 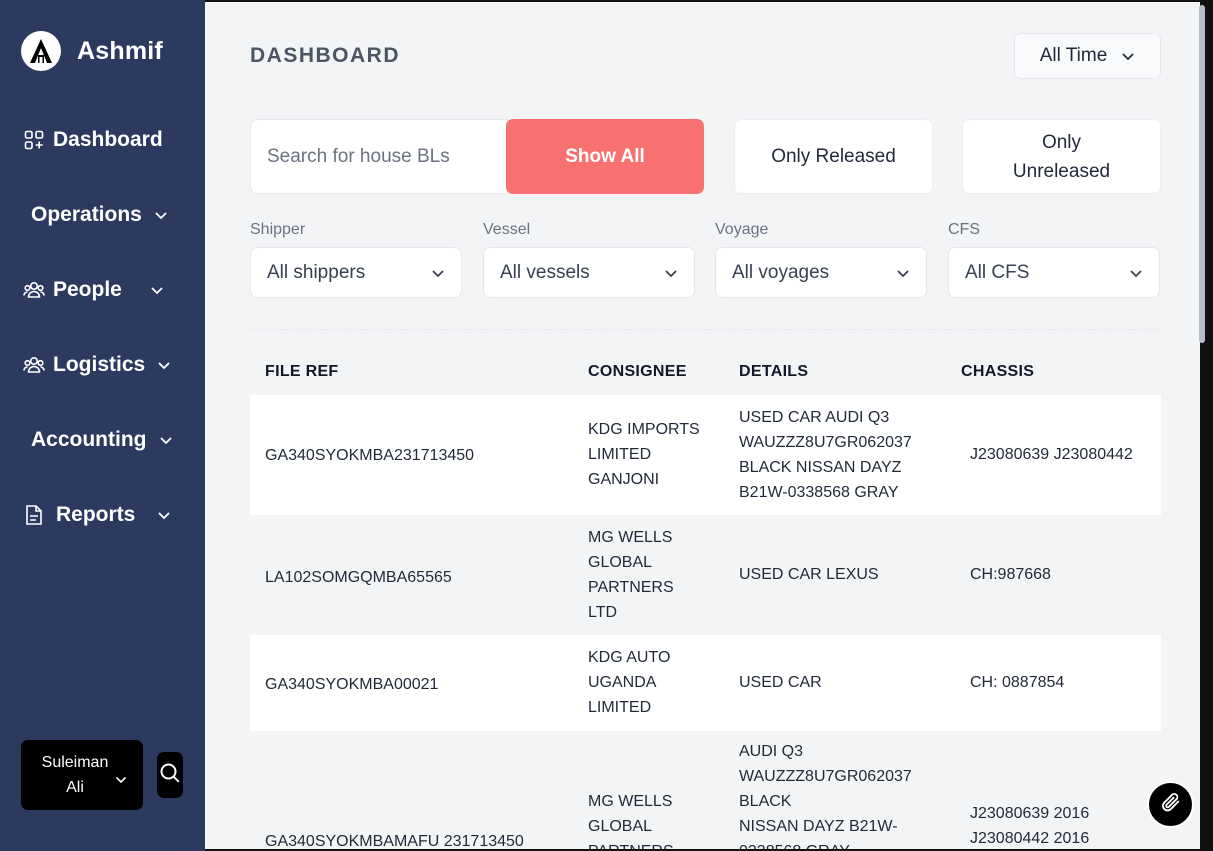 I want to click on sidebar-item-reports: Reports, so click(x=125, y=515).